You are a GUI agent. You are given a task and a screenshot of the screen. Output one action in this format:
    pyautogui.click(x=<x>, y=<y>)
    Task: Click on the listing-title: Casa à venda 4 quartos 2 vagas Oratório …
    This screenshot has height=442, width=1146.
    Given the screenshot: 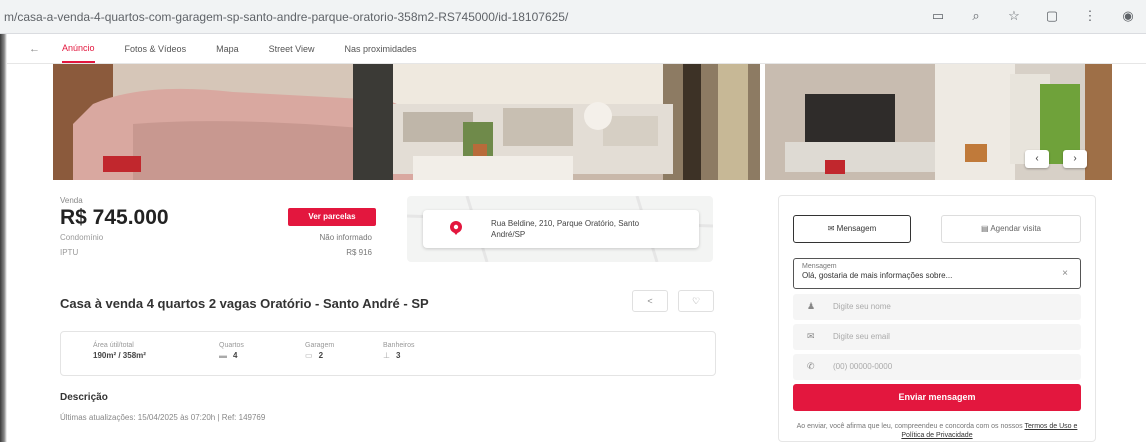 What is the action you would take?
    pyautogui.click(x=244, y=303)
    